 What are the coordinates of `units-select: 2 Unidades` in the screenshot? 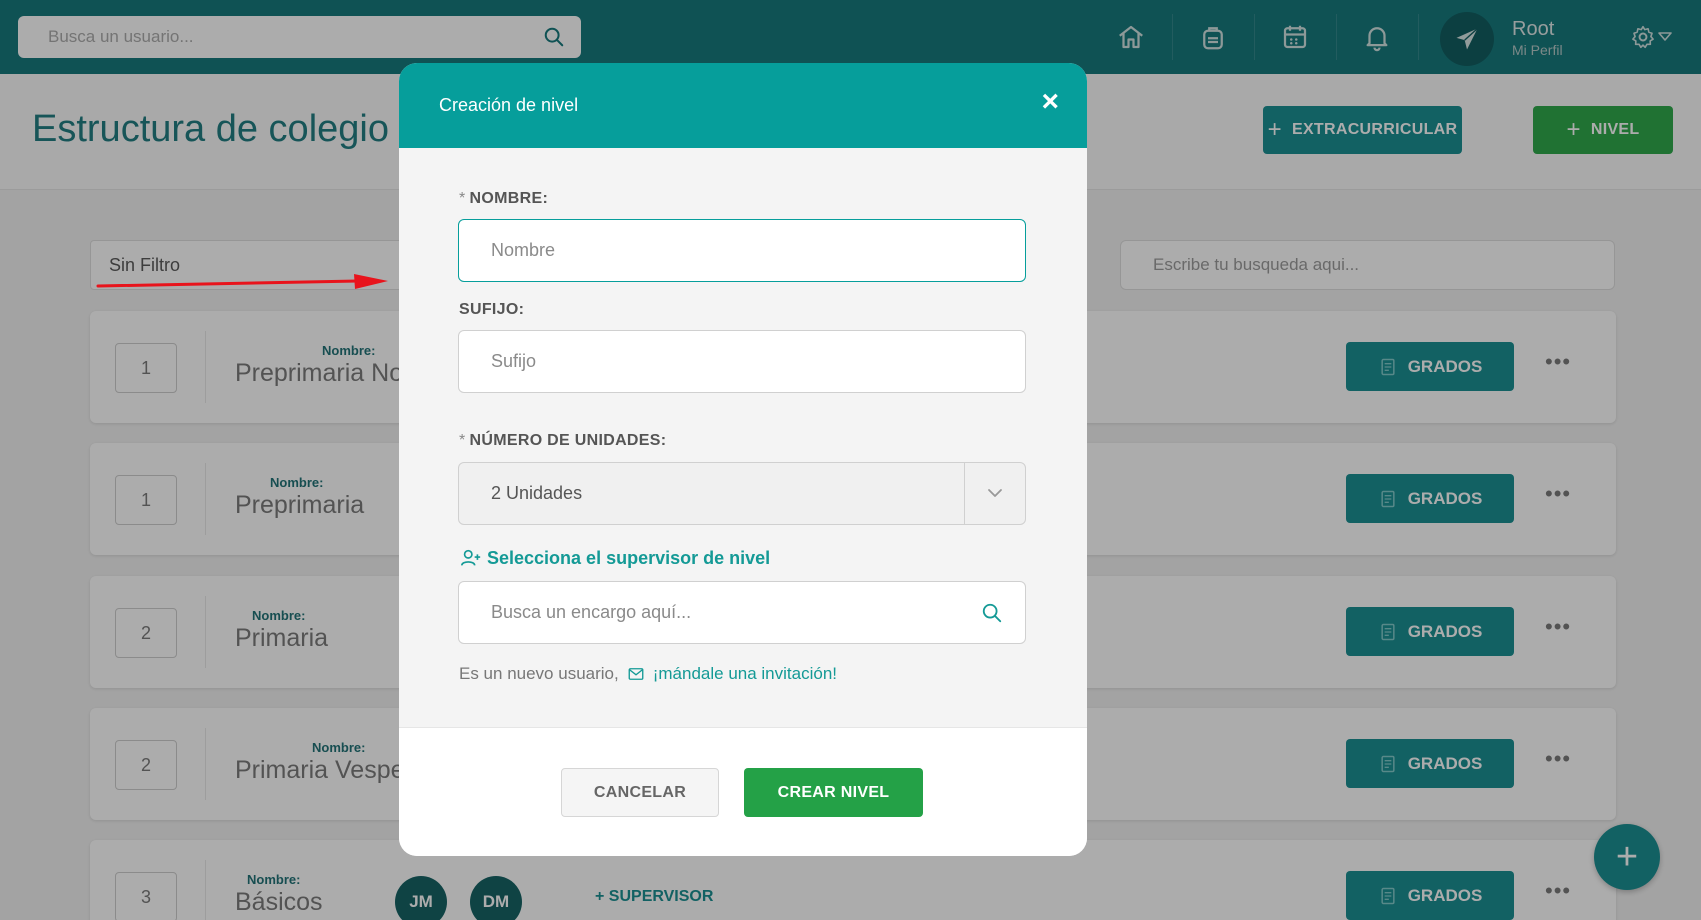 It's located at (742, 493).